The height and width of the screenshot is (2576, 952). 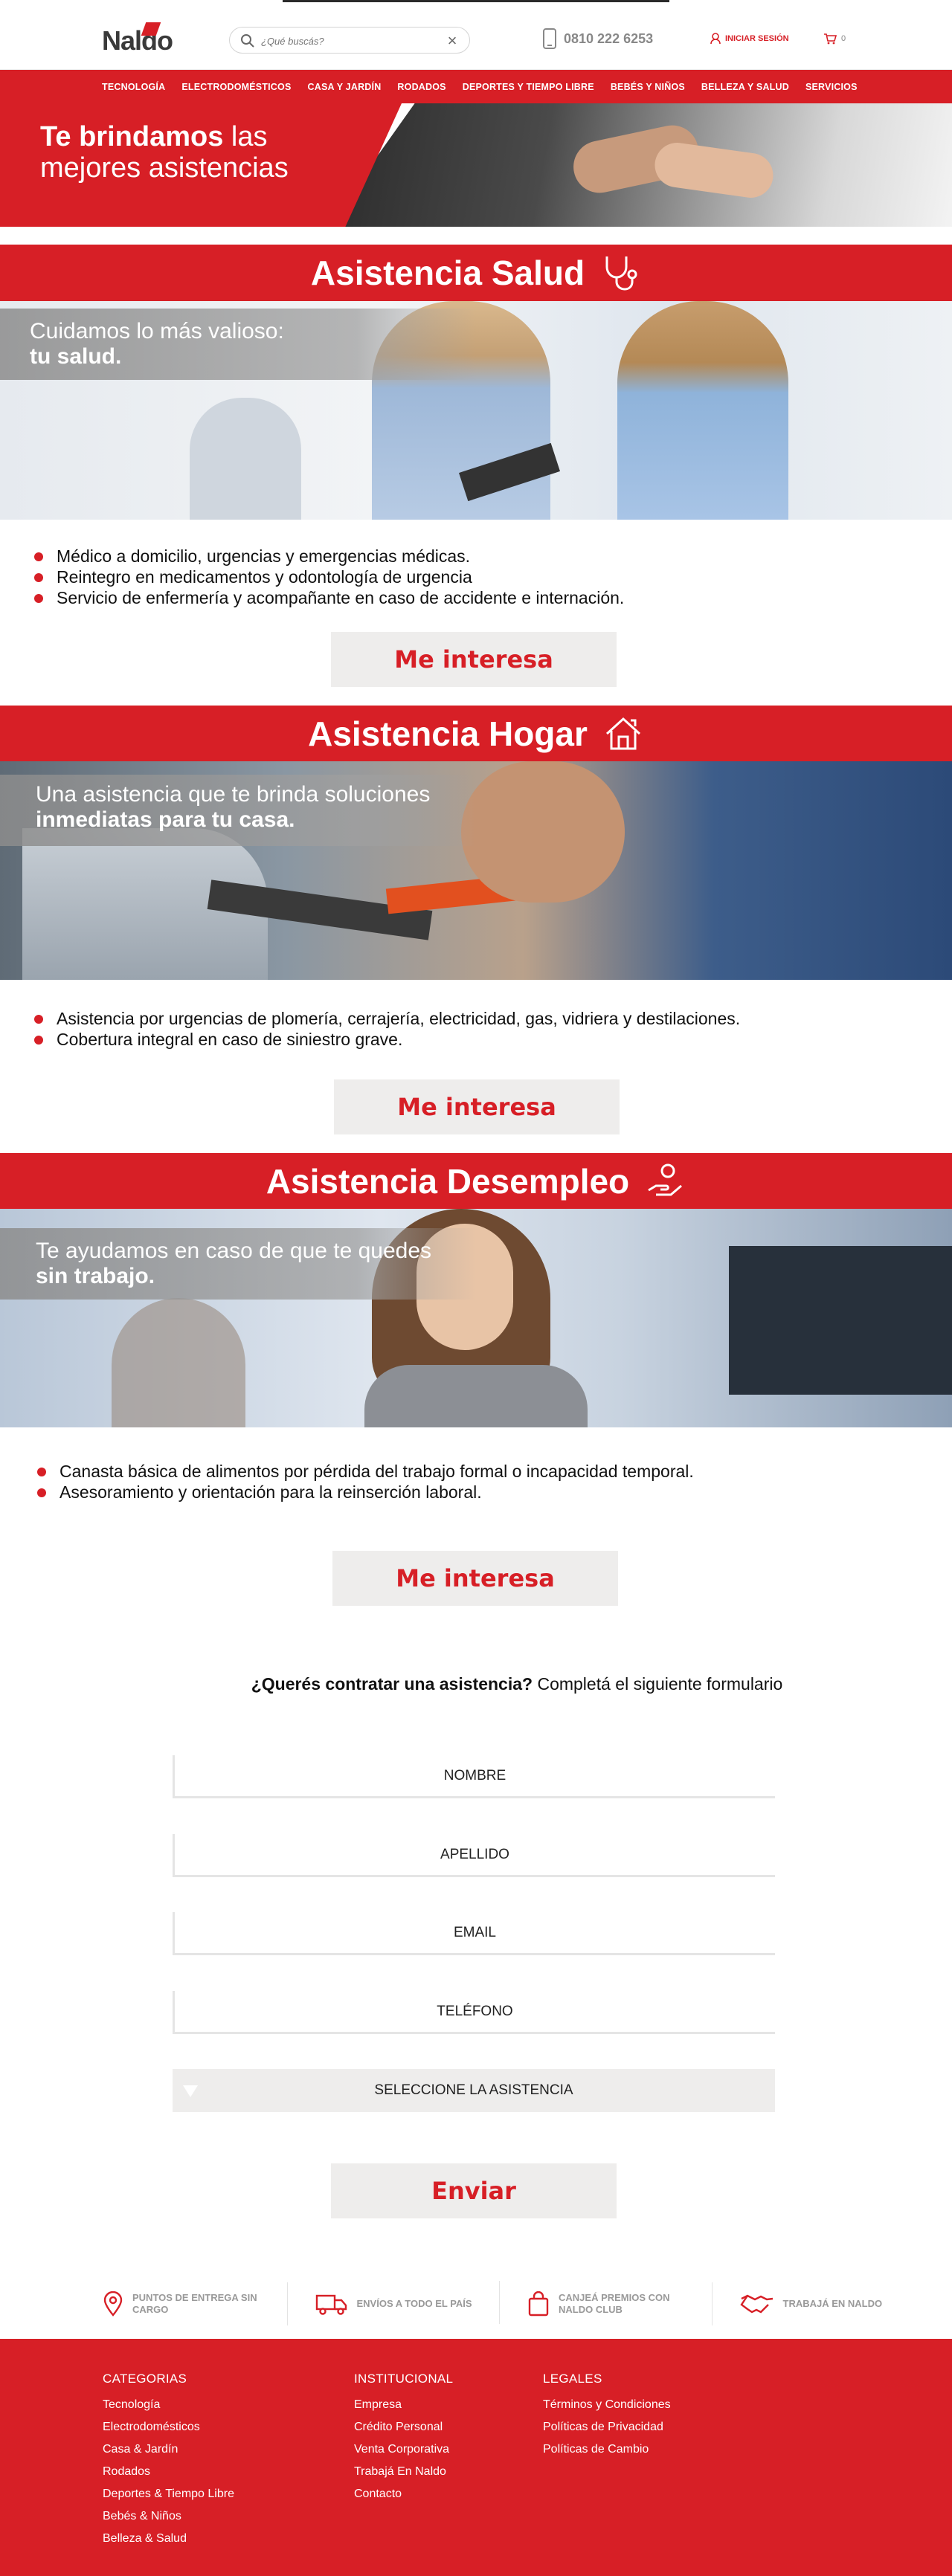 I want to click on benefit-text: PUNTOS DE ENTREGA SIN CARGO, so click(x=195, y=2303).